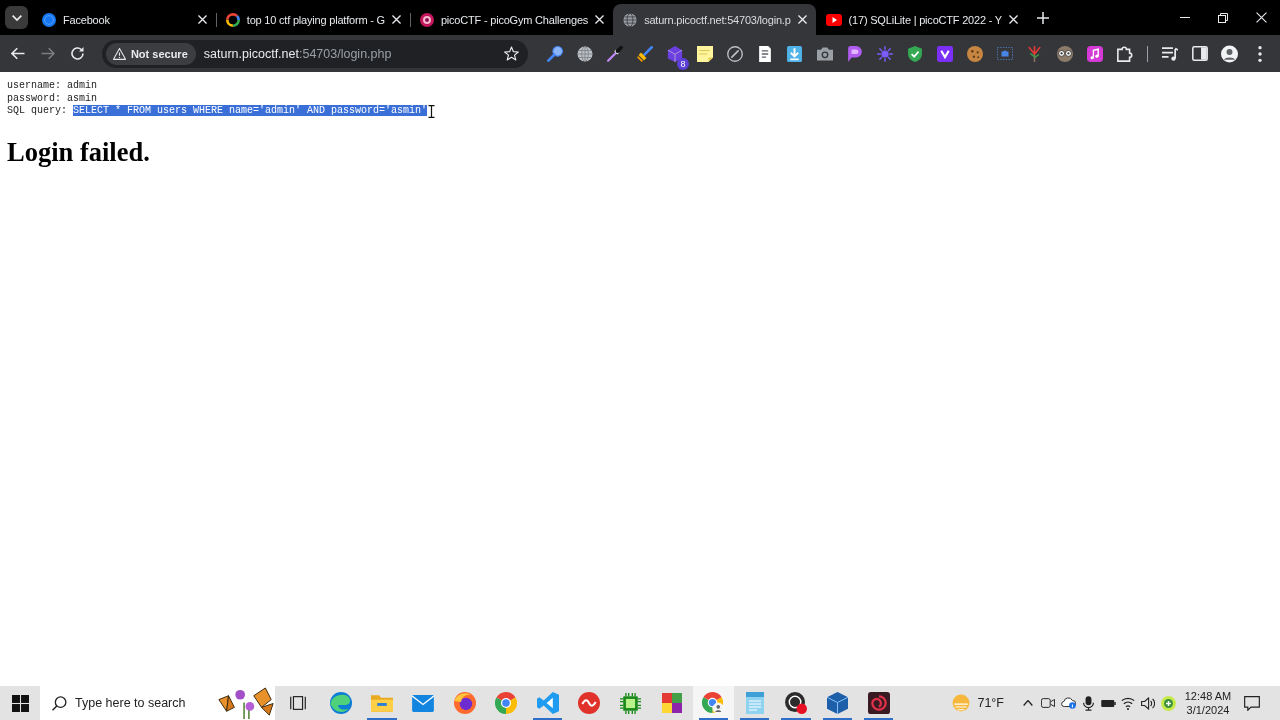 This screenshot has width=1280, height=720. Describe the element at coordinates (547, 703) in the screenshot. I see `ribbon-logo-icon` at that location.